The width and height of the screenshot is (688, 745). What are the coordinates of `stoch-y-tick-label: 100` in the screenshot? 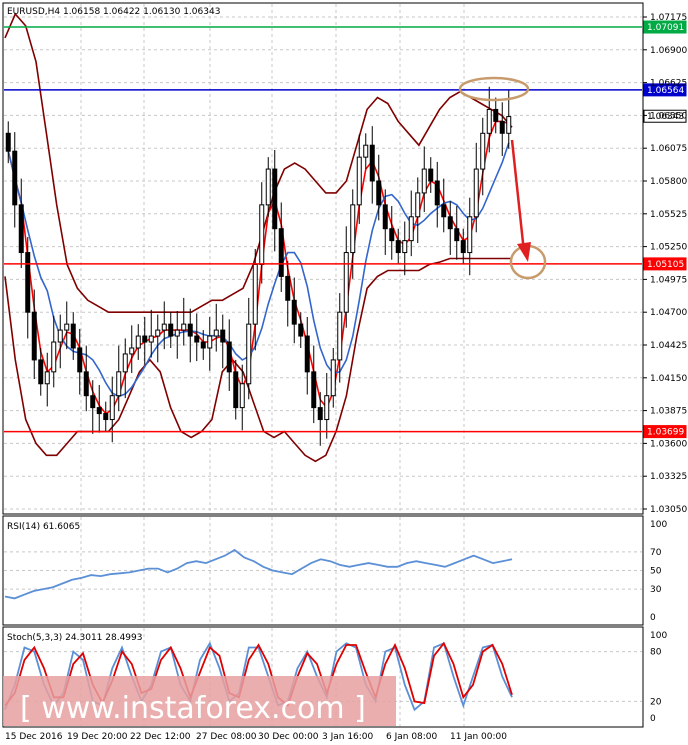 It's located at (658, 636).